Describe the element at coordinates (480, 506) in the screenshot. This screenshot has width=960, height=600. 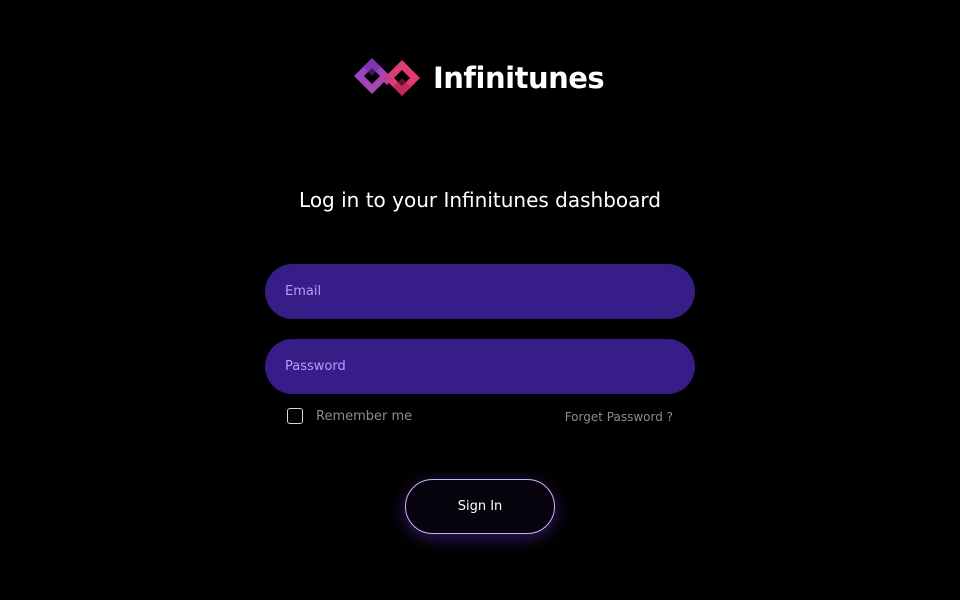
I see `sign-in-button: Sign In` at that location.